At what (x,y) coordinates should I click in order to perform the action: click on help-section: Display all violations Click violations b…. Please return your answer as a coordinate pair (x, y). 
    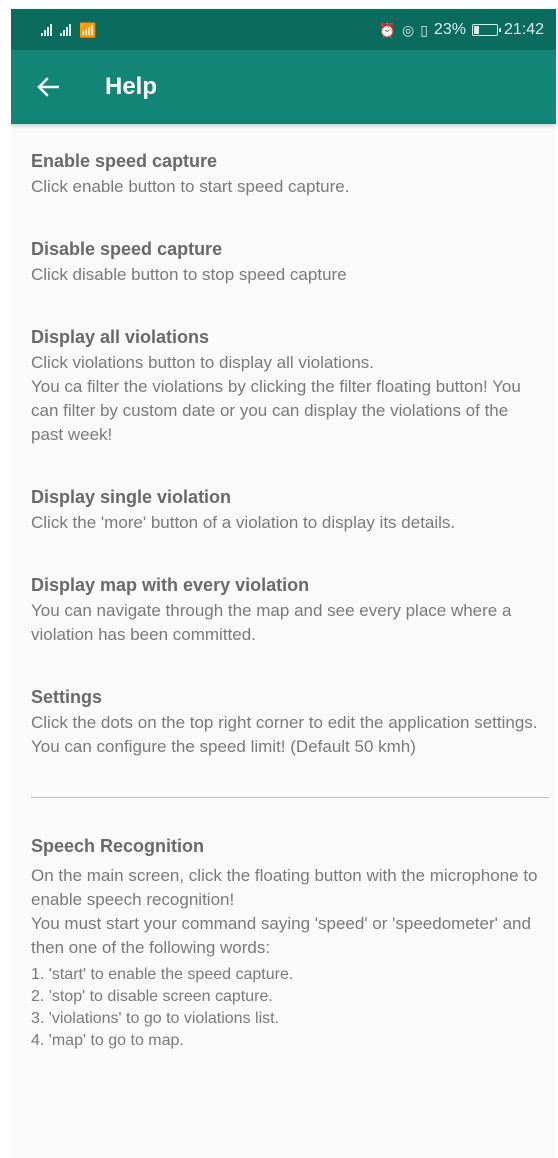
    Looking at the image, I should click on (287, 386).